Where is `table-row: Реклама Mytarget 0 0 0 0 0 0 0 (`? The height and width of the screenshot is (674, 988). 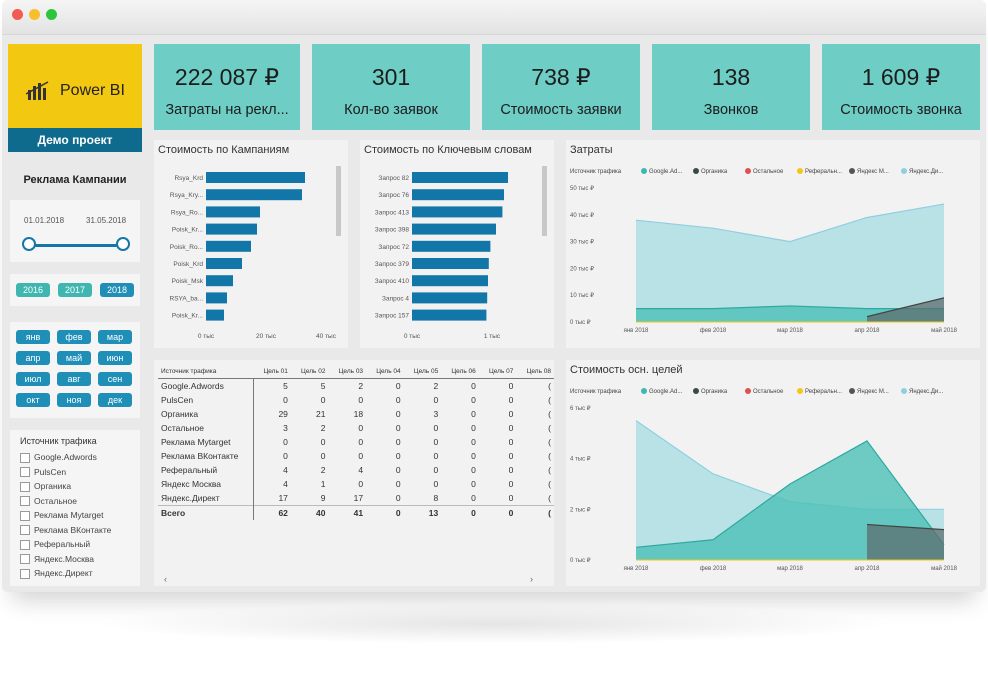
table-row: Реклама Mytarget 0 0 0 0 0 0 0 ( is located at coordinates (356, 442).